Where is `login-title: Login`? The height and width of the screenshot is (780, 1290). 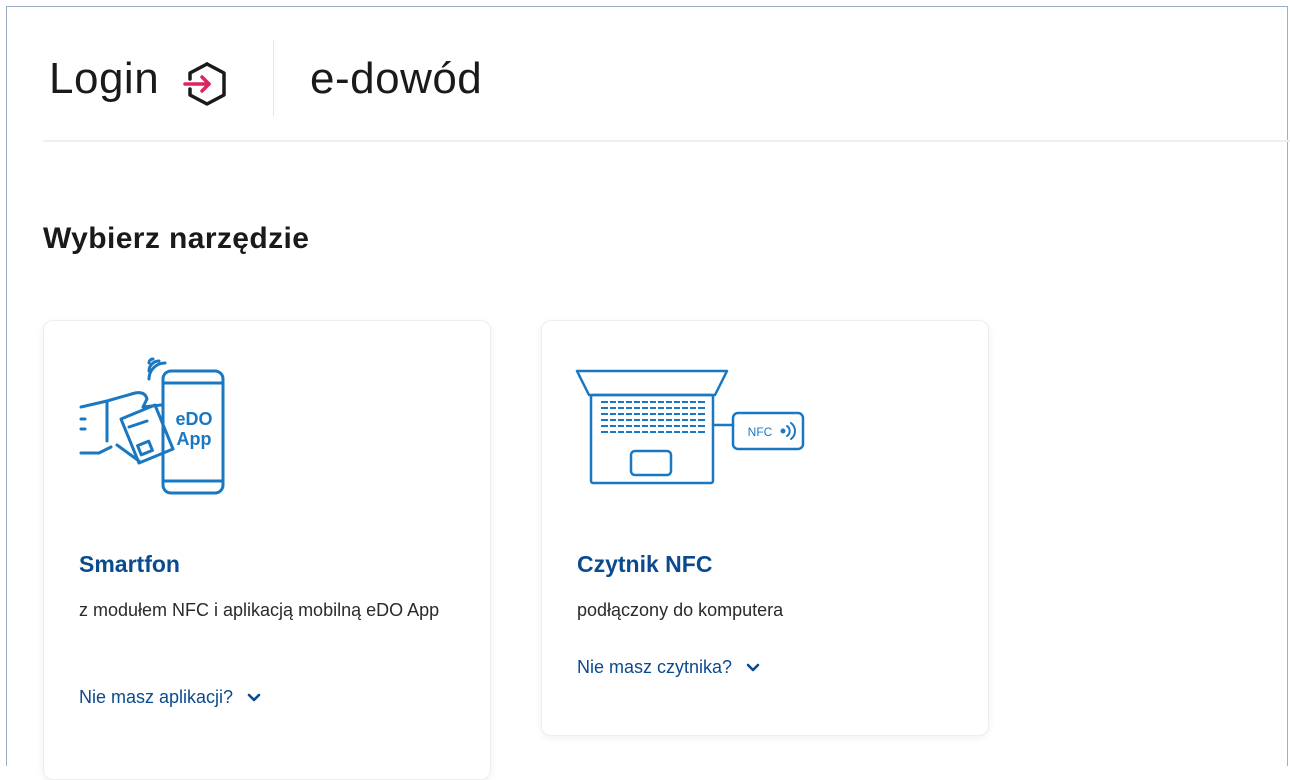
login-title: Login is located at coordinates (104, 78).